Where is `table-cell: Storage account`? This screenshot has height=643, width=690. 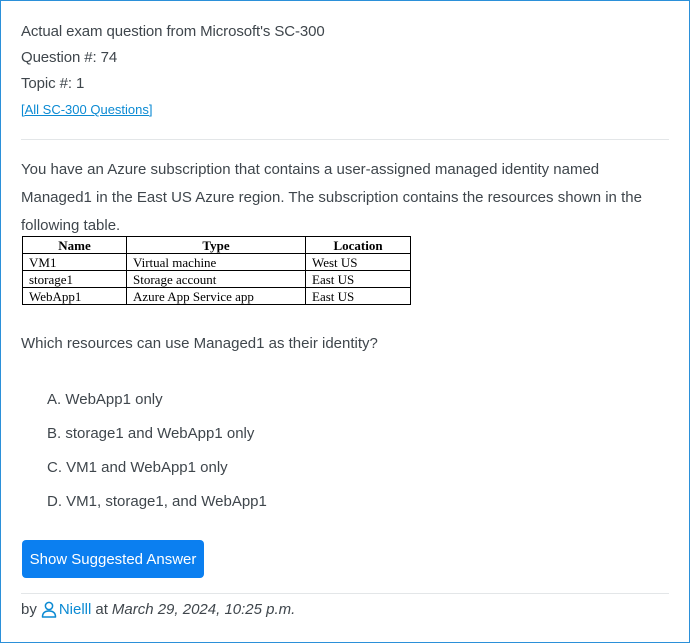
table-cell: Storage account is located at coordinates (216, 279).